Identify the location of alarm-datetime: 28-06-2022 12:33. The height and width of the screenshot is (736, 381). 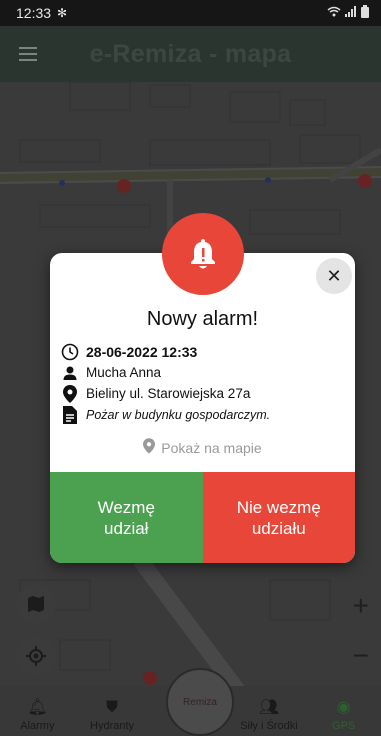
(142, 351).